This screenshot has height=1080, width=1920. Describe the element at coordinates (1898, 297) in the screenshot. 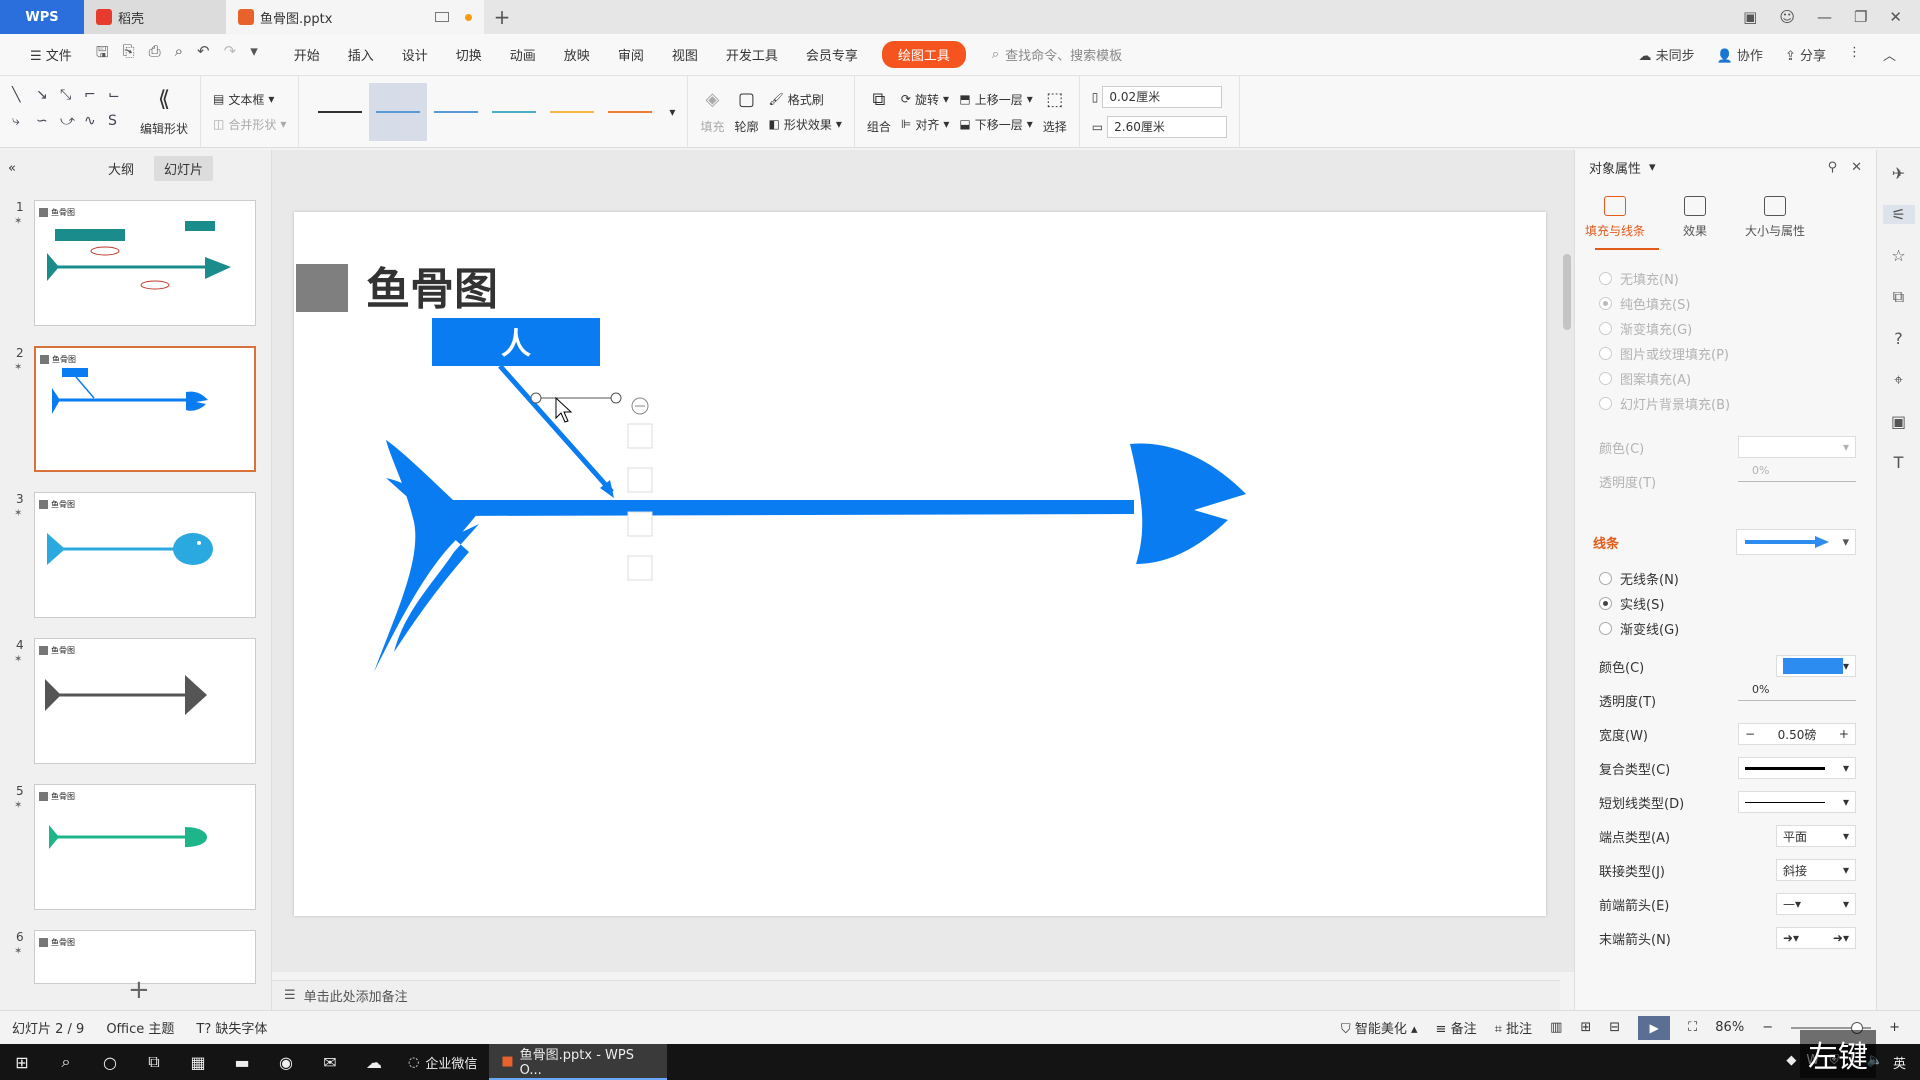

I see `copy-icon: ⧉` at that location.